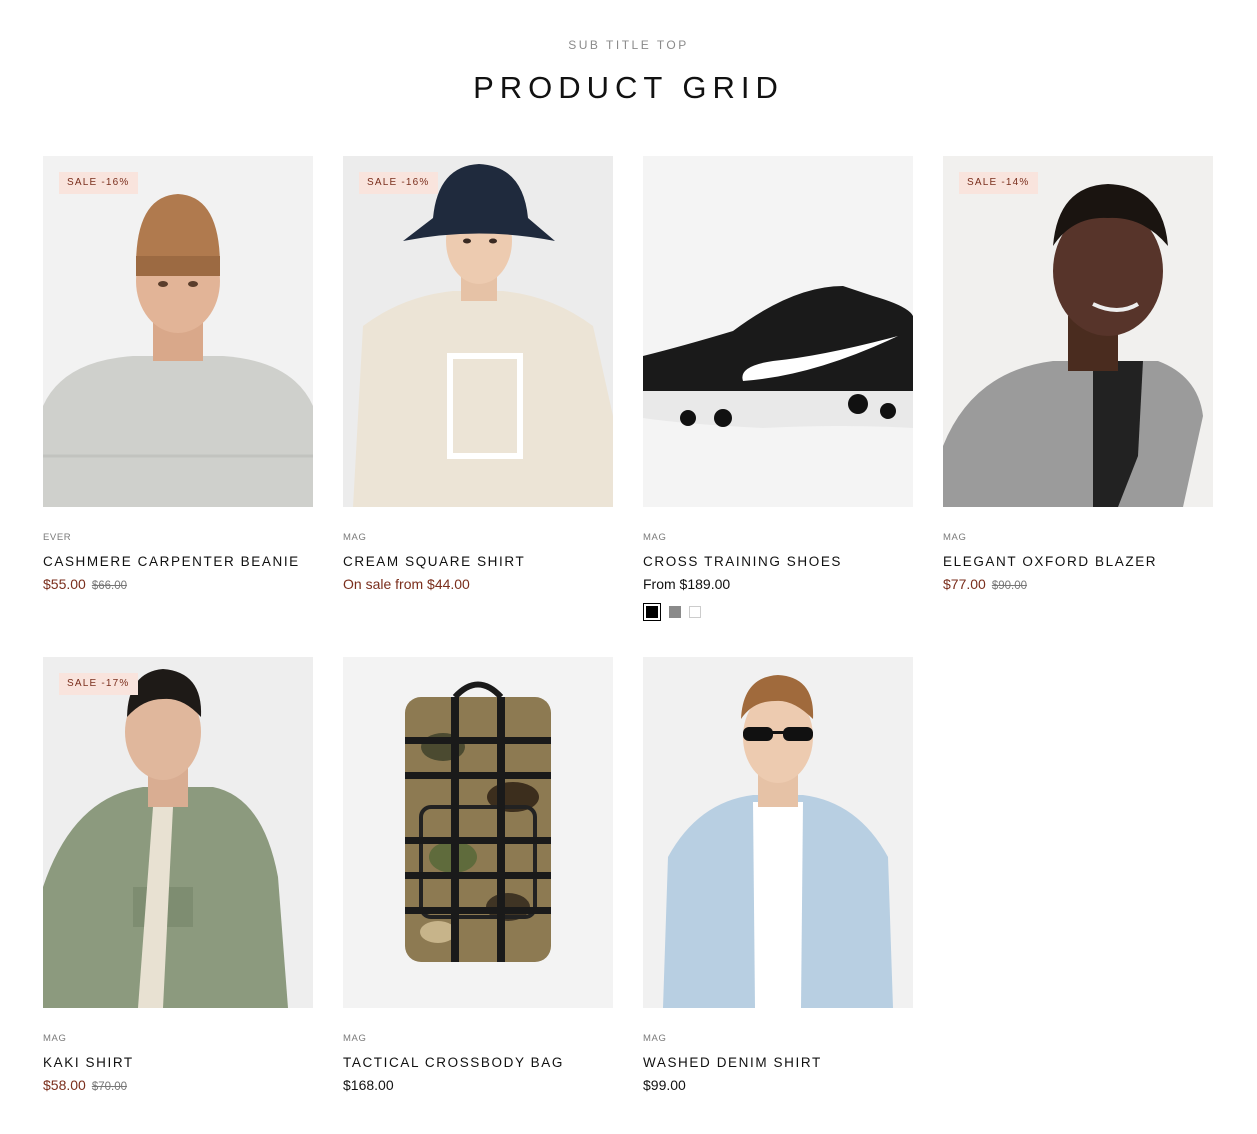 The image size is (1257, 1134). Describe the element at coordinates (778, 612) in the screenshot. I see `color-swatches` at that location.